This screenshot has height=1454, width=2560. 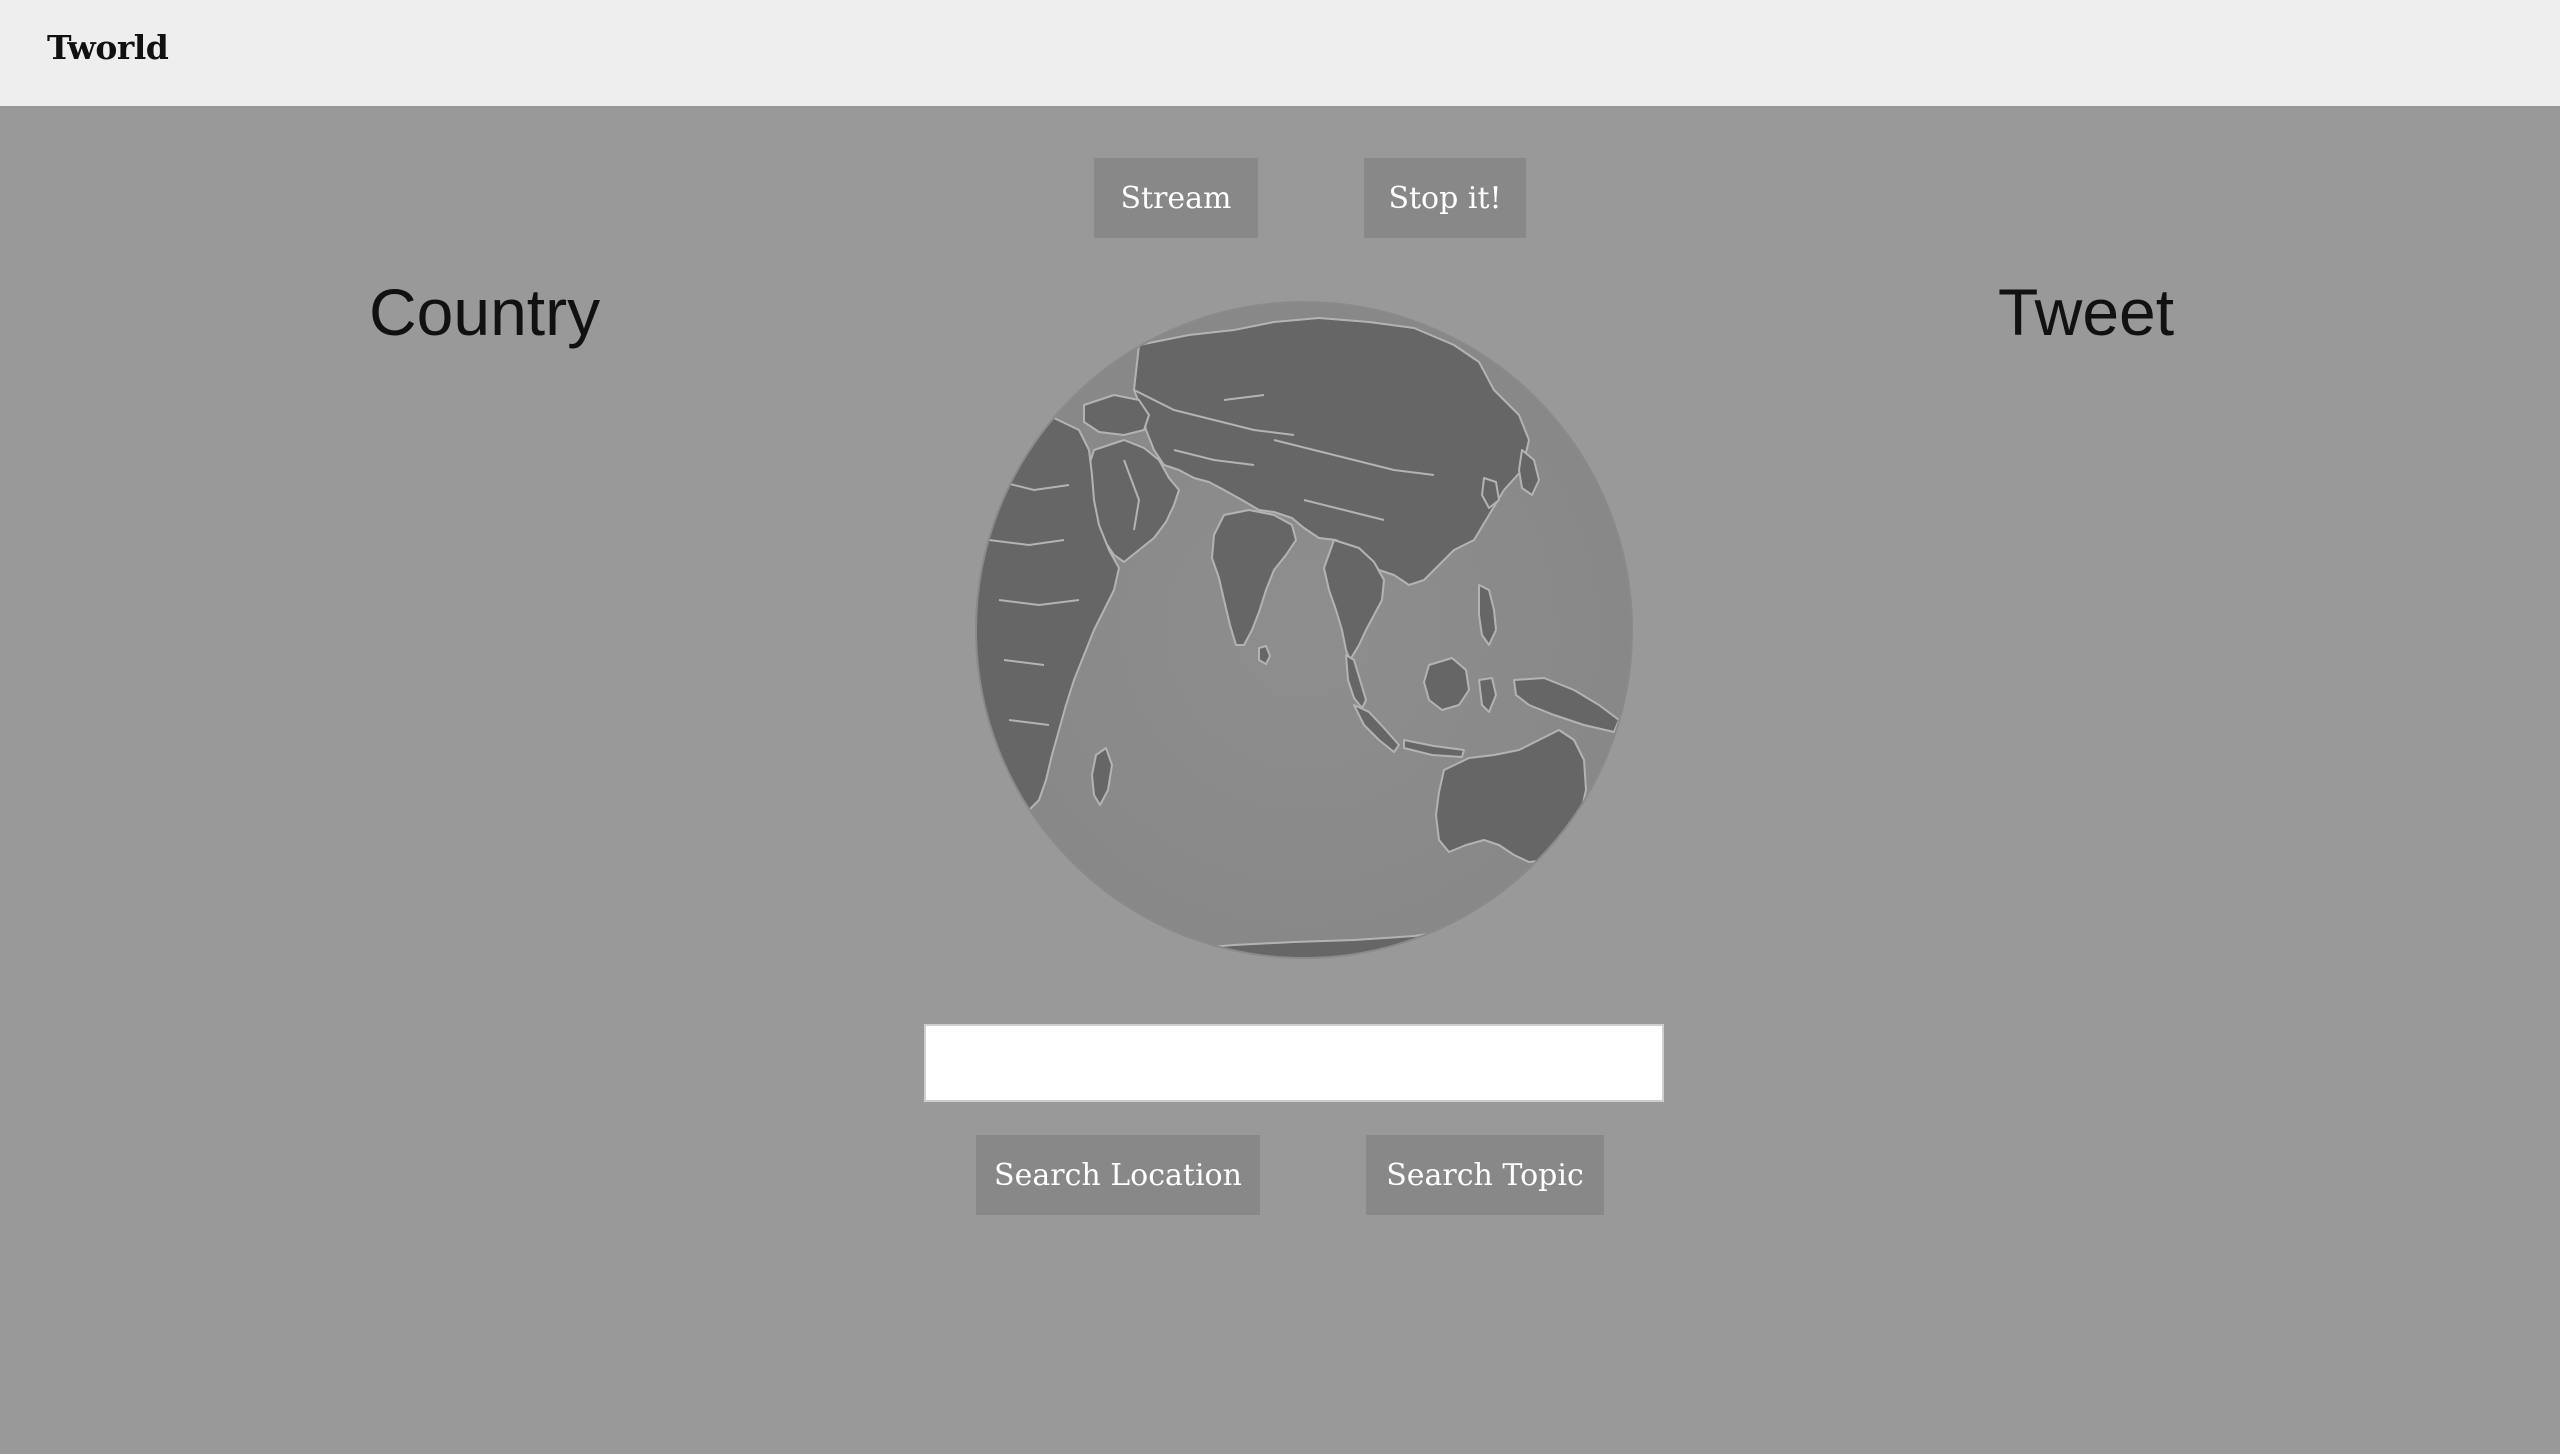 I want to click on search-location-button: Search Location, so click(x=1118, y=1175).